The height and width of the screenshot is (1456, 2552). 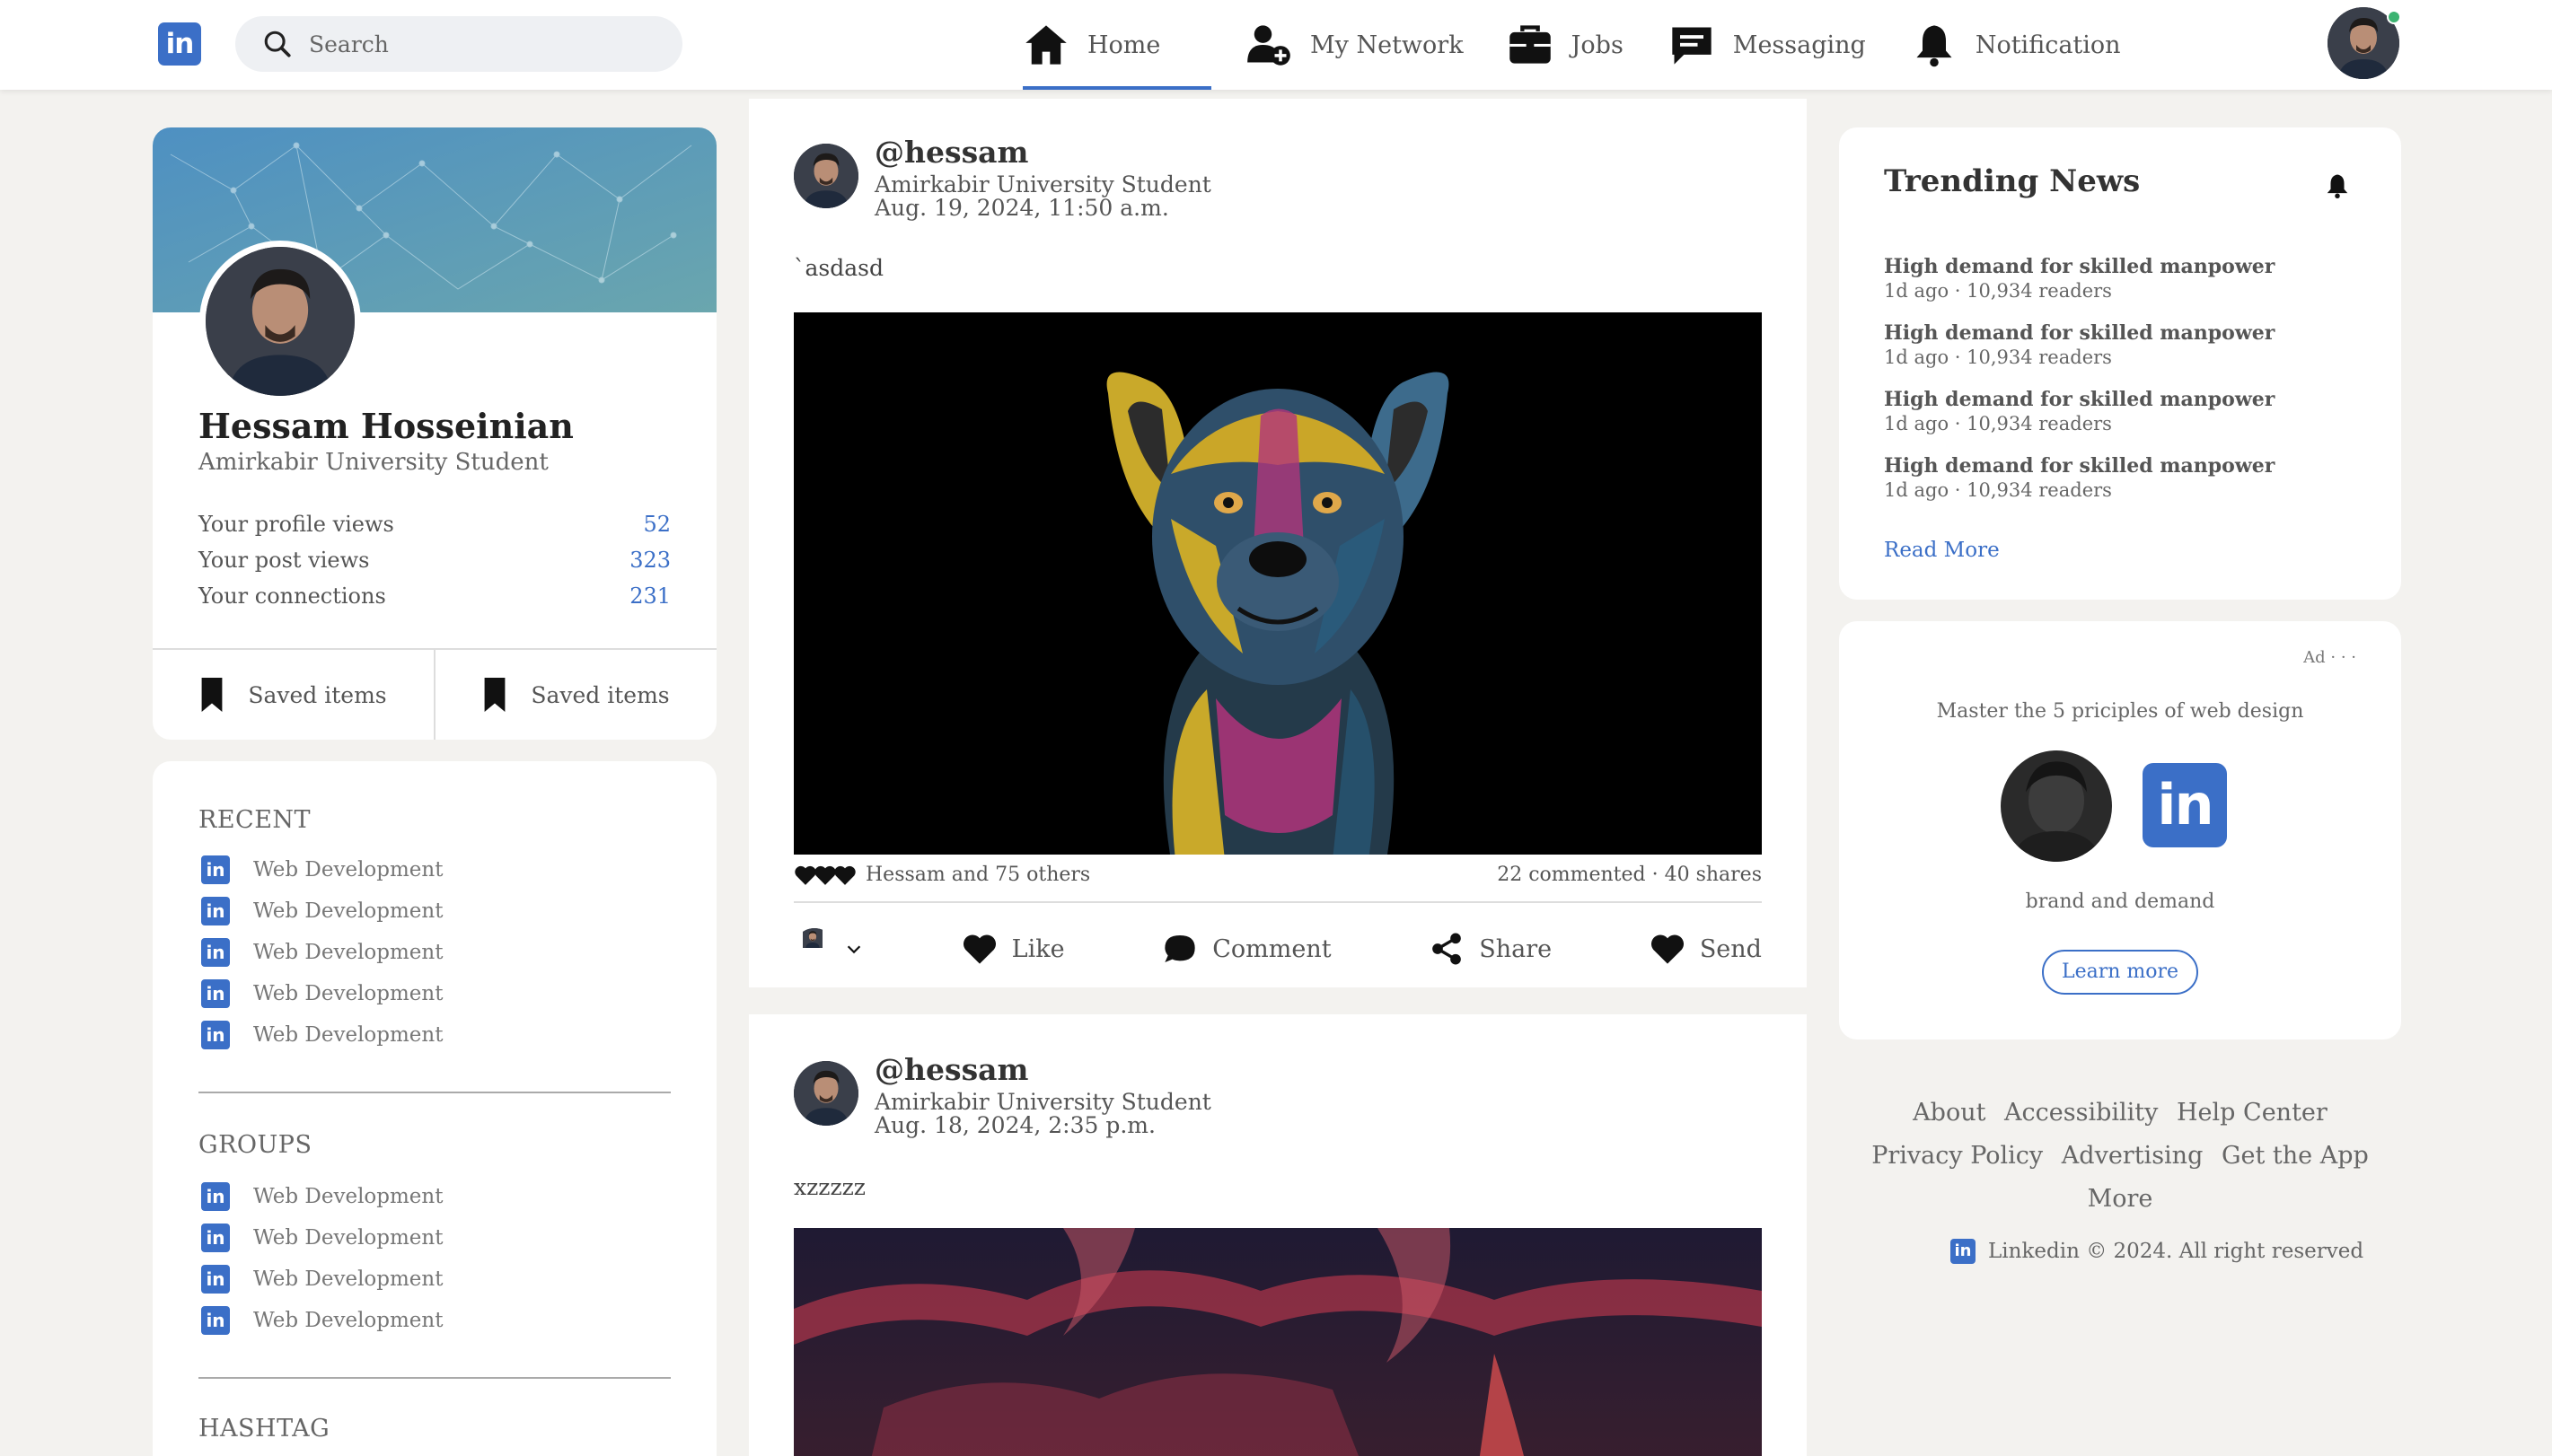 I want to click on stat-value: 231, so click(x=650, y=596).